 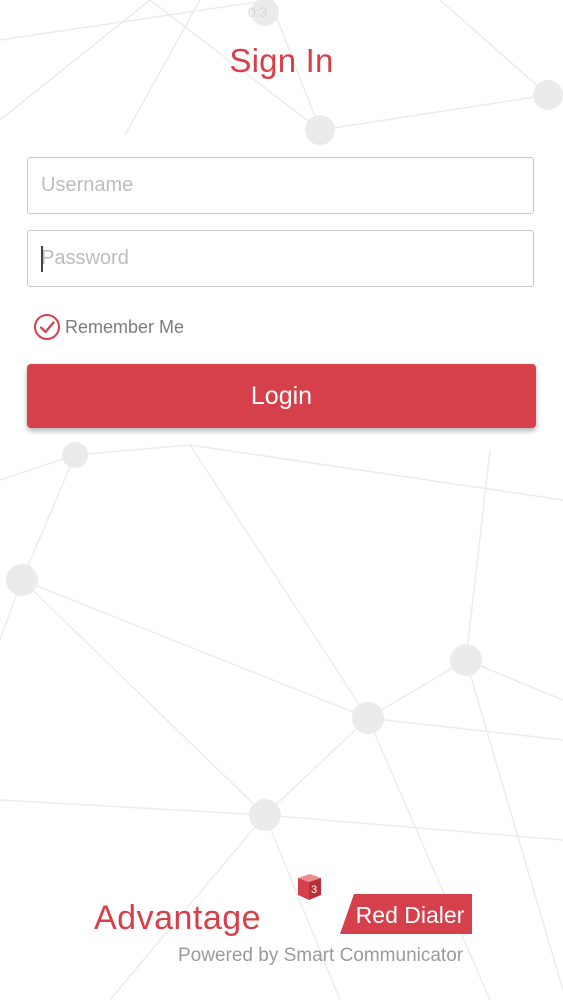 What do you see at coordinates (258, 12) in the screenshot?
I see `status-bar-time: 0:3` at bounding box center [258, 12].